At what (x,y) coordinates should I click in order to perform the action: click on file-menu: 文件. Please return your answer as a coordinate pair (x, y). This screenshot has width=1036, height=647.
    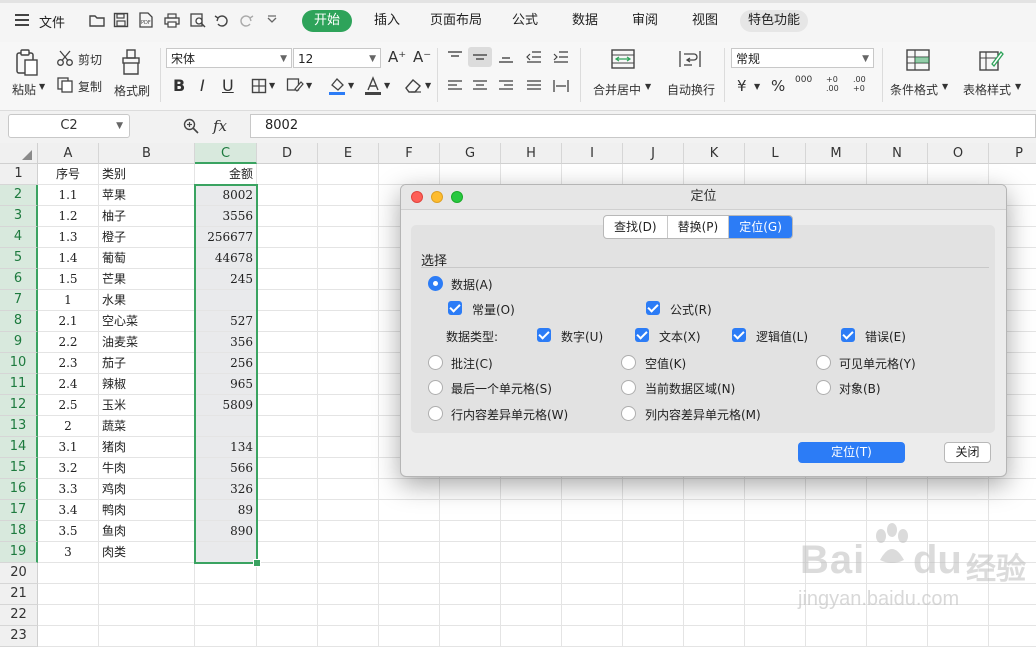
    Looking at the image, I should click on (52, 21).